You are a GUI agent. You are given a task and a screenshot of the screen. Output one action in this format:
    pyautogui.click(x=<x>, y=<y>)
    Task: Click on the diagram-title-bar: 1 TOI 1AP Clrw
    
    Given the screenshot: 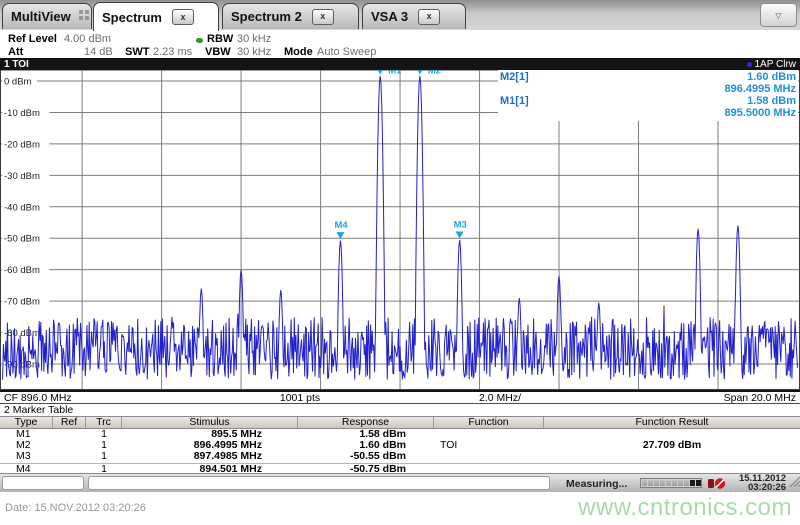 What is the action you would take?
    pyautogui.click(x=400, y=64)
    